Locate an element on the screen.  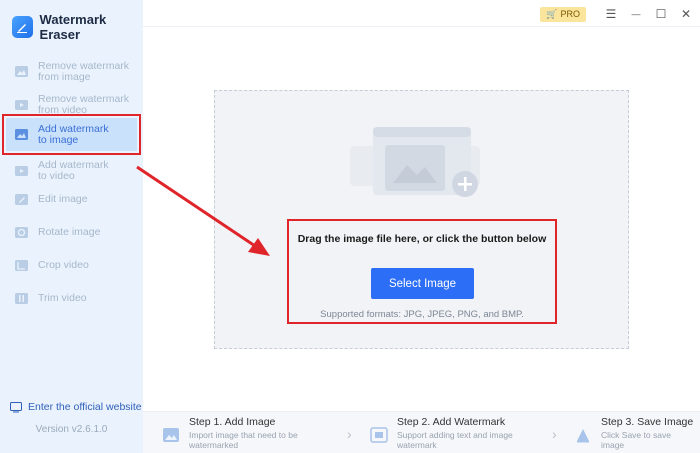
app-brand: Watermark Eraser is located at coordinates (77, 27).